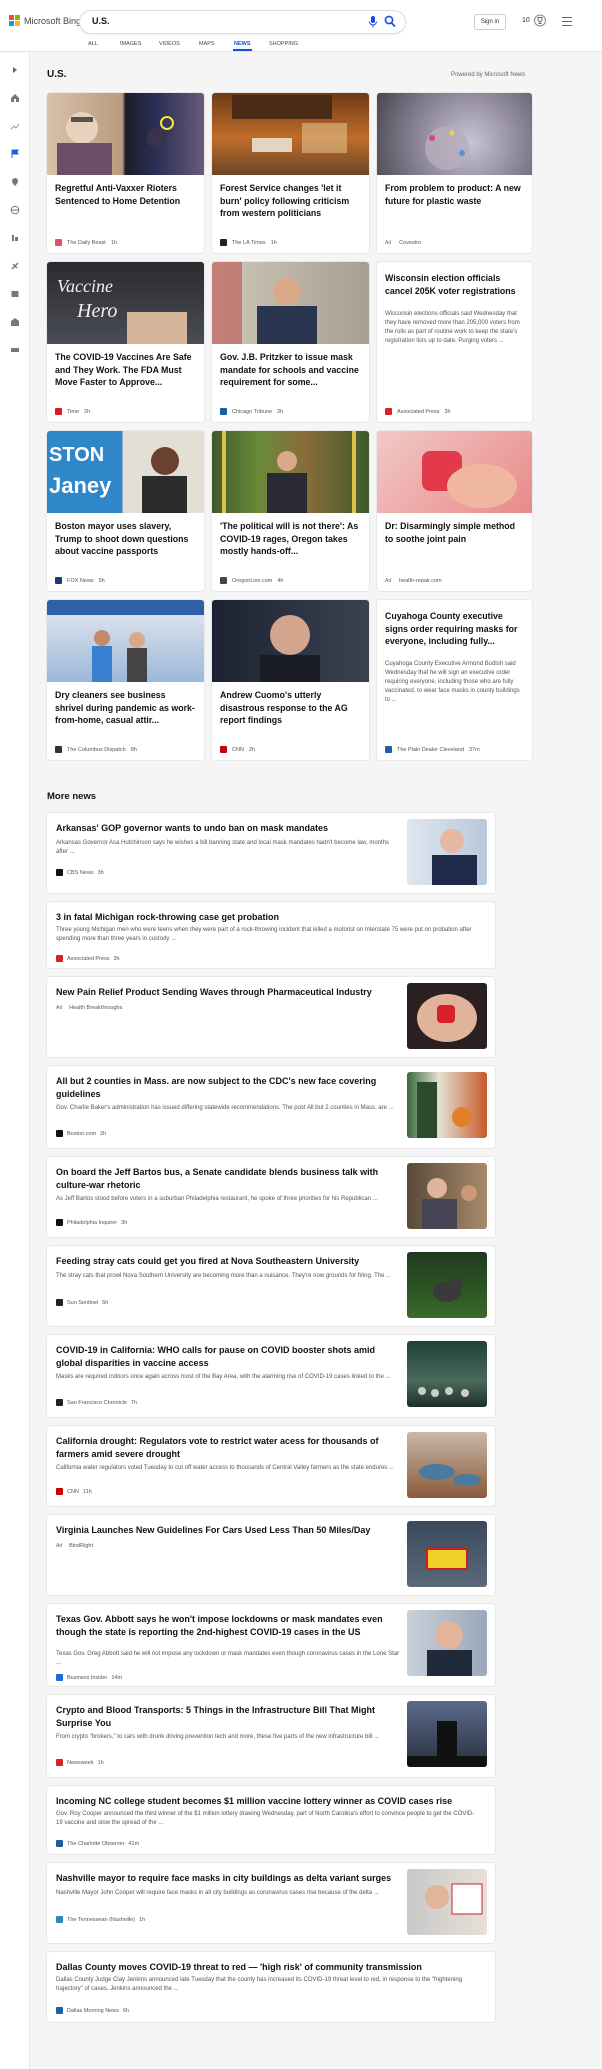 The width and height of the screenshot is (602, 2069). Describe the element at coordinates (92, 2010) in the screenshot. I see `article-source: Dallas Morning News 6h` at that location.